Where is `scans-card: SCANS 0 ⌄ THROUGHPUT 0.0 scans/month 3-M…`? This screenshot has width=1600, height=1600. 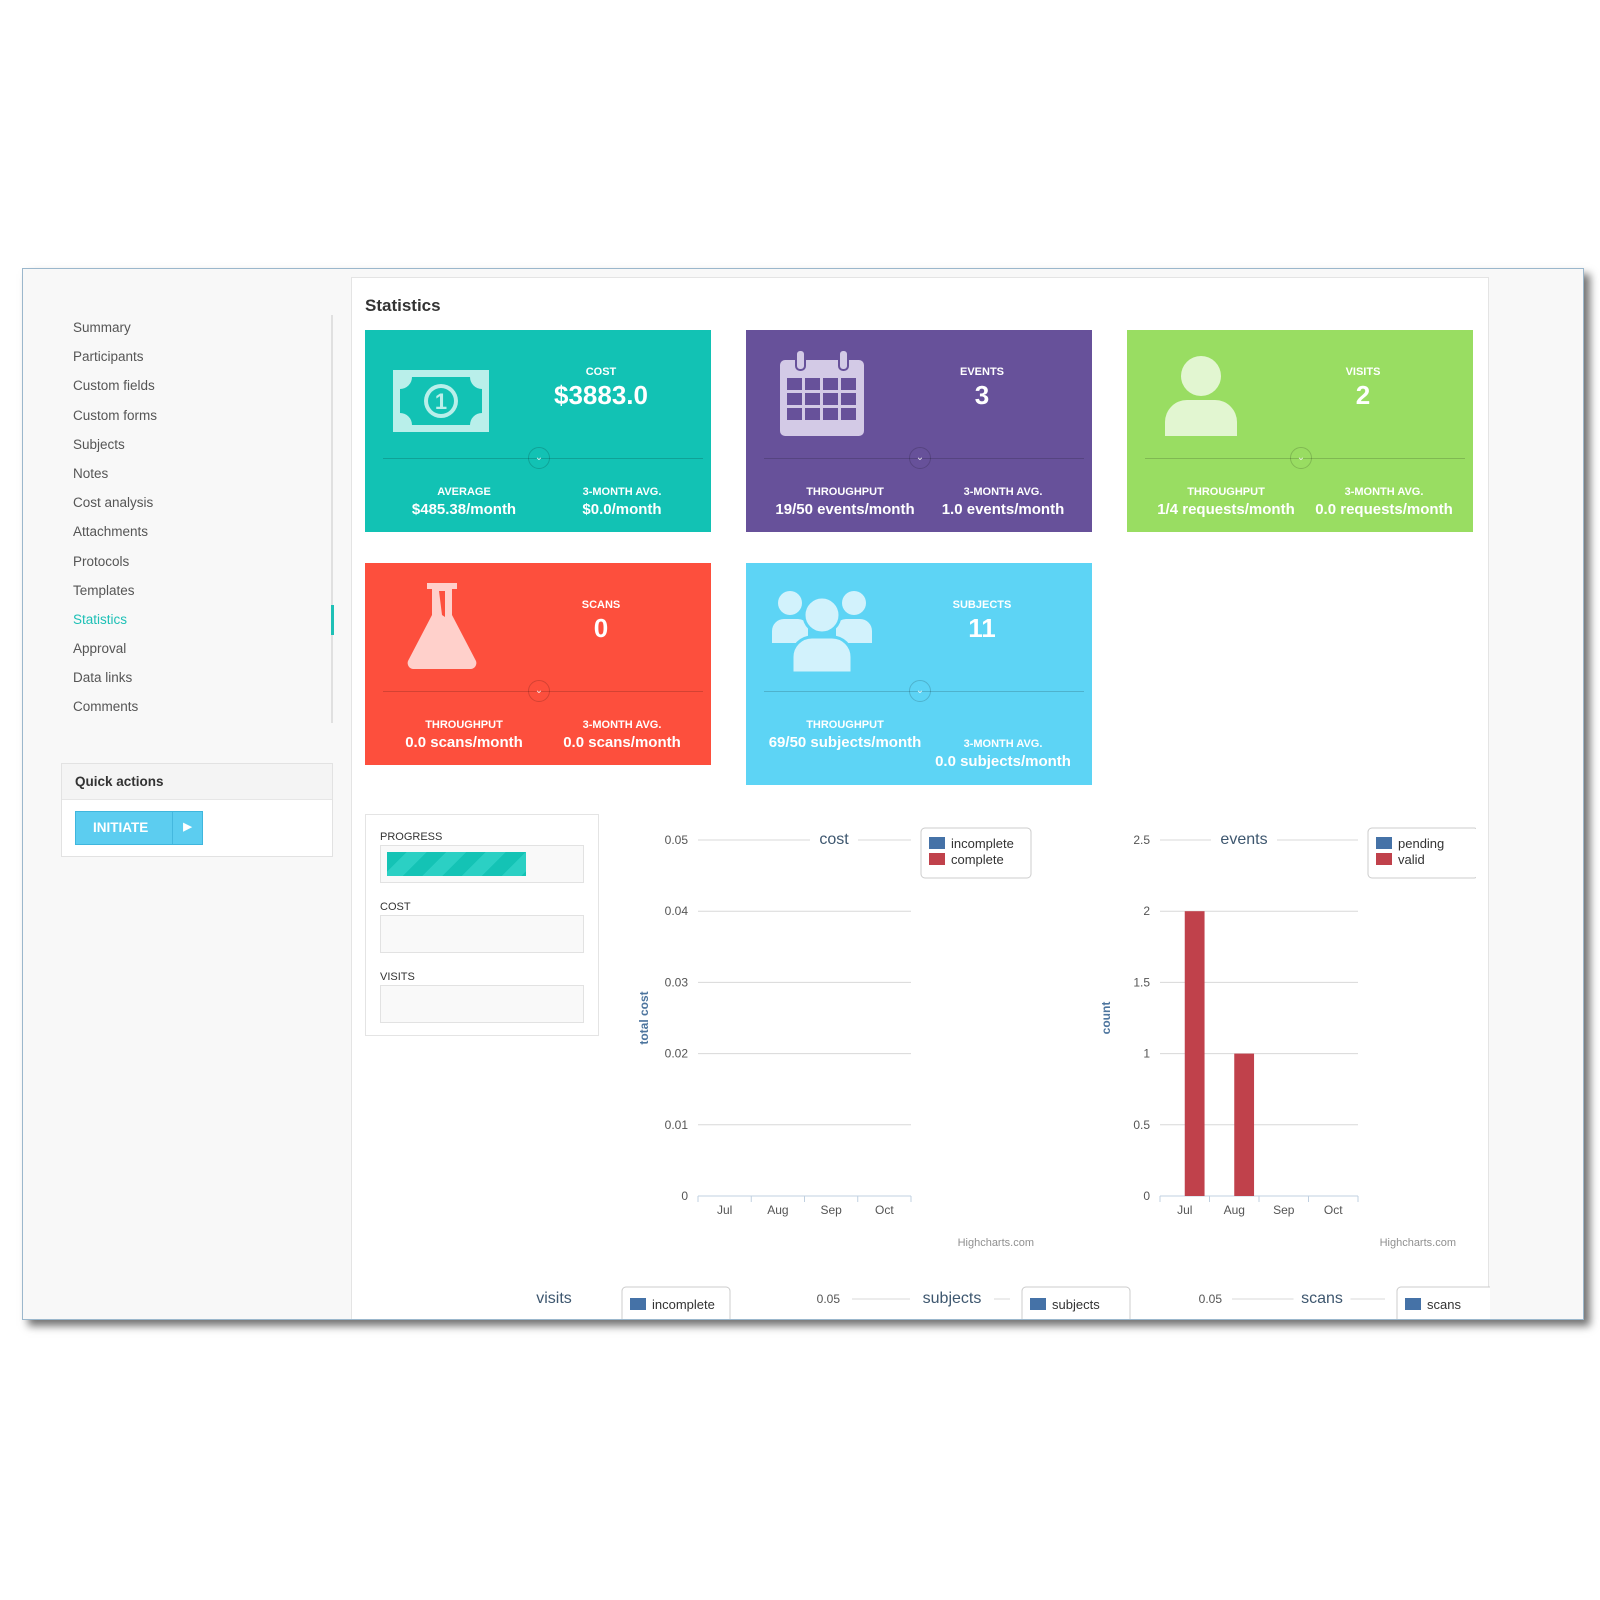 scans-card: SCANS 0 ⌄ THROUGHPUT 0.0 scans/month 3-M… is located at coordinates (538, 664).